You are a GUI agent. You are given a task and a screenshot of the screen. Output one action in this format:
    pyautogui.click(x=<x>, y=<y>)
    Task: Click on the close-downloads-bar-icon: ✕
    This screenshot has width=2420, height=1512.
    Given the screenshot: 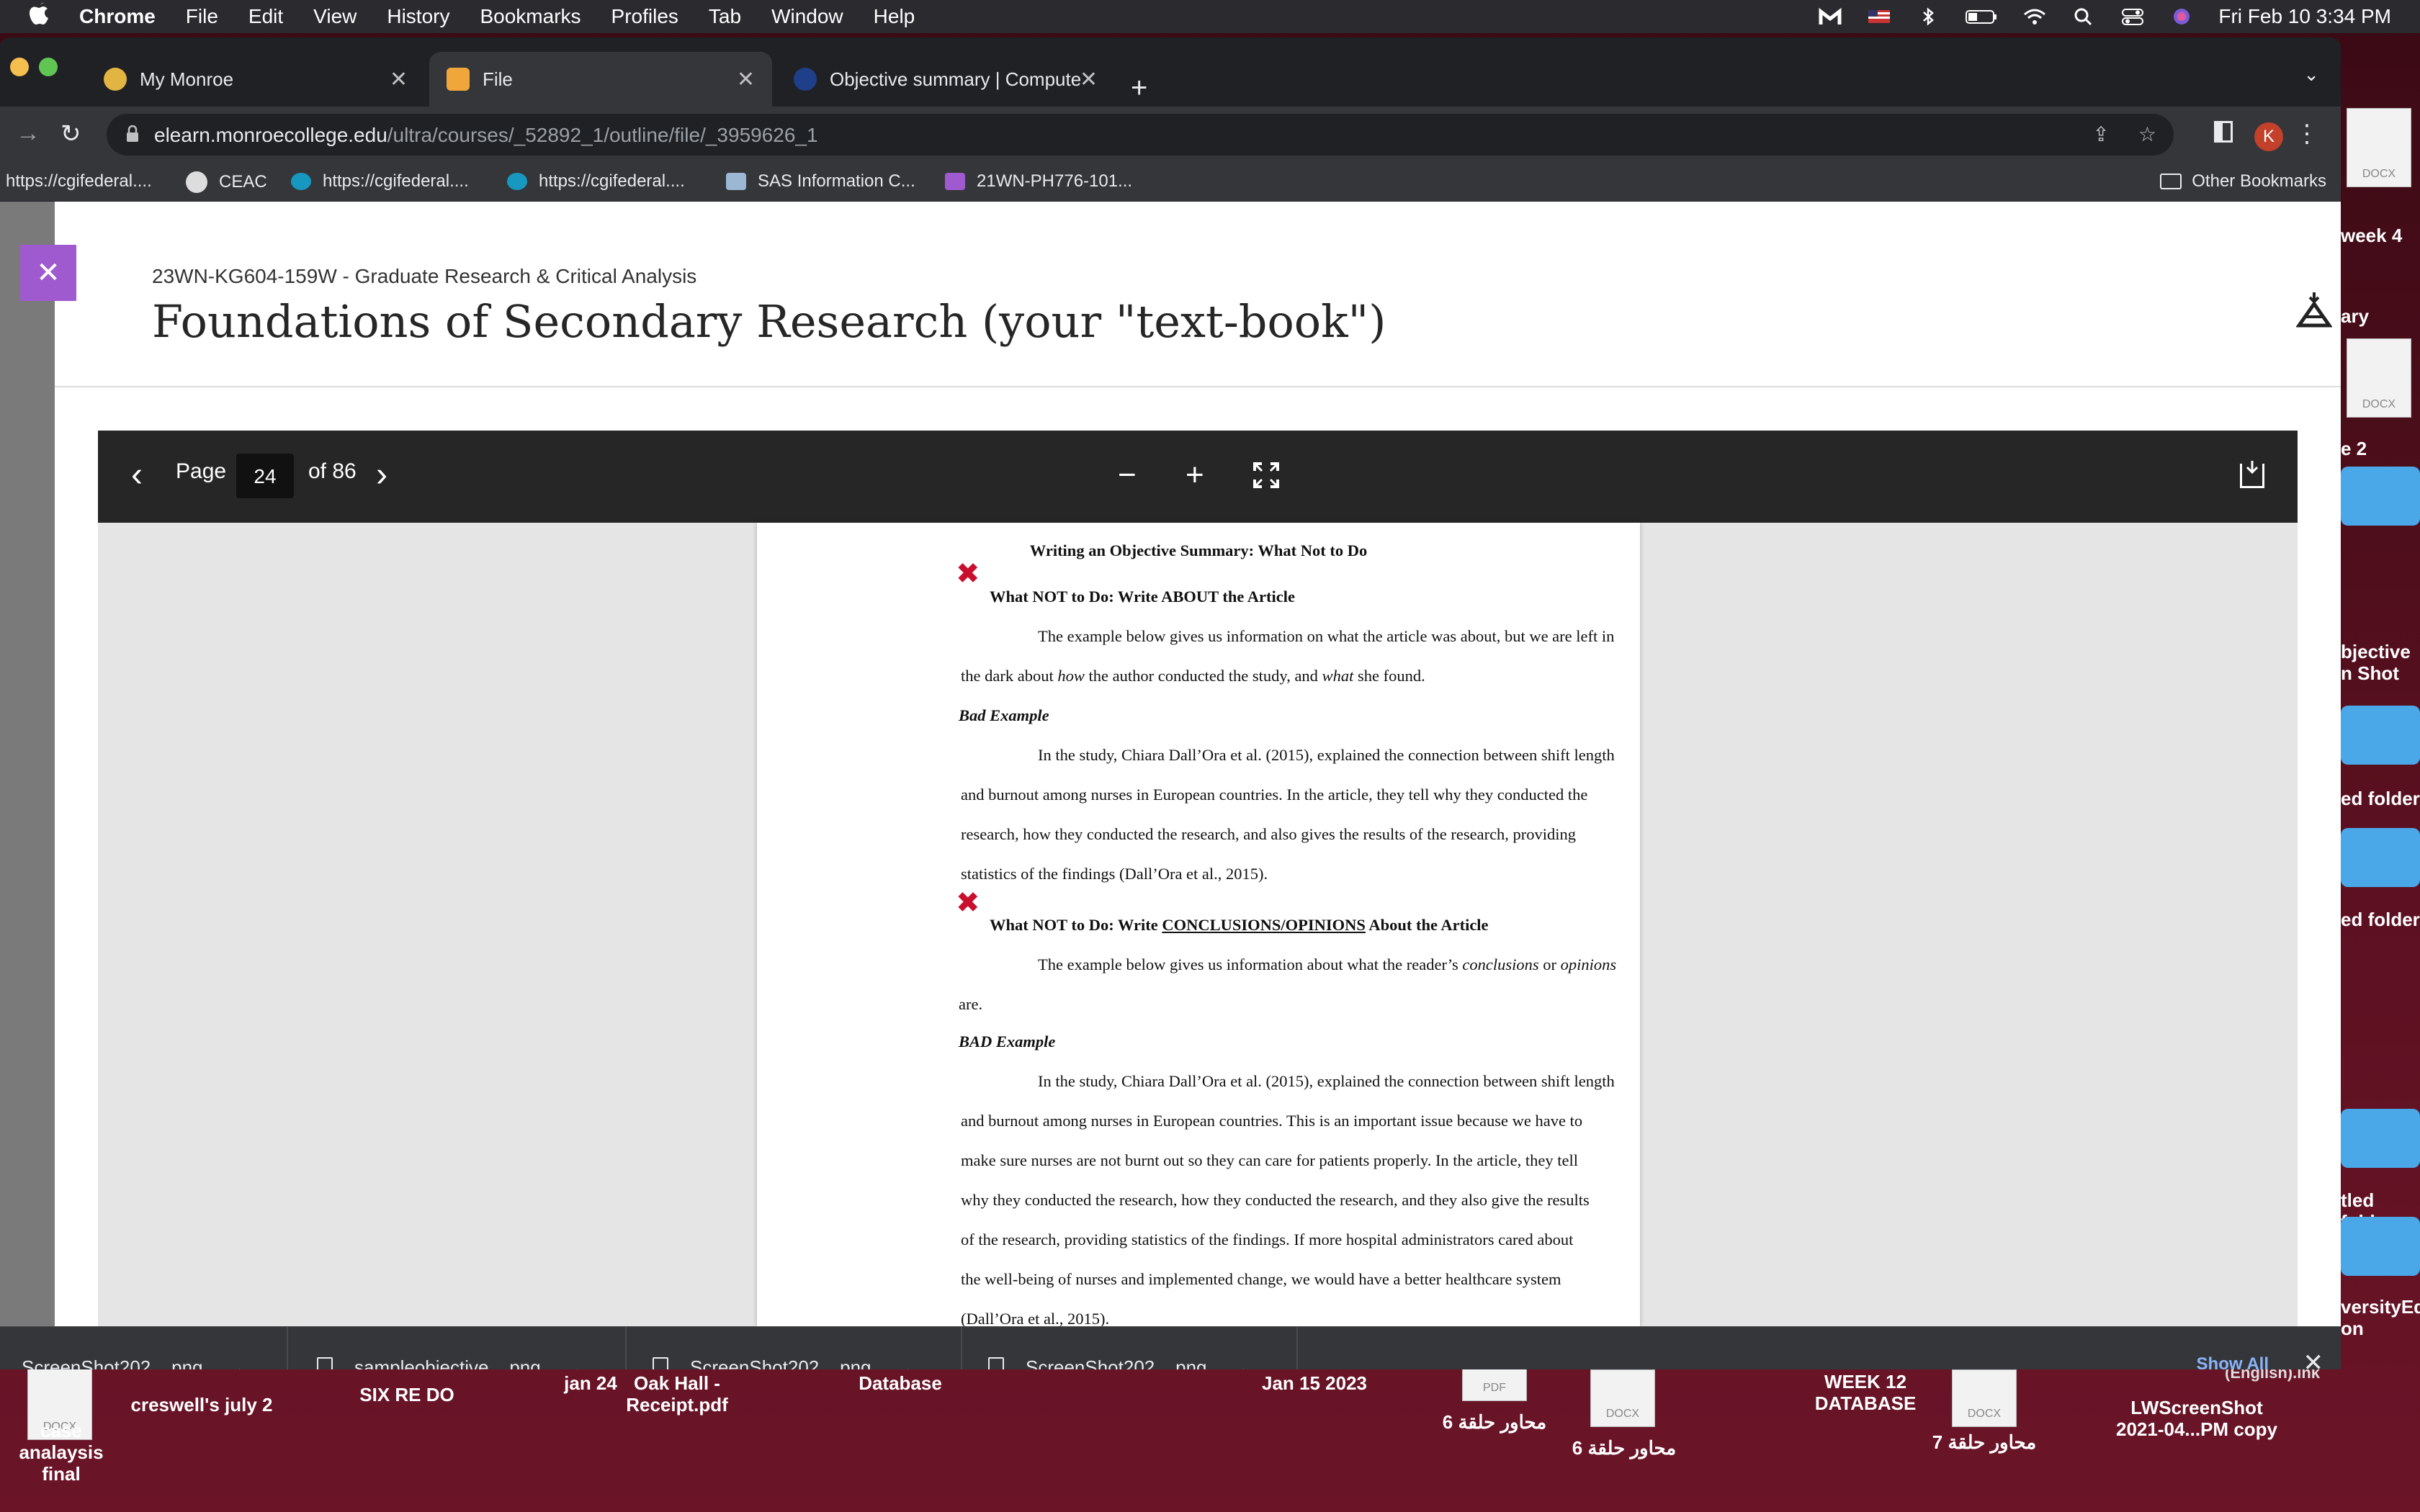 What is the action you would take?
    pyautogui.click(x=2313, y=1359)
    